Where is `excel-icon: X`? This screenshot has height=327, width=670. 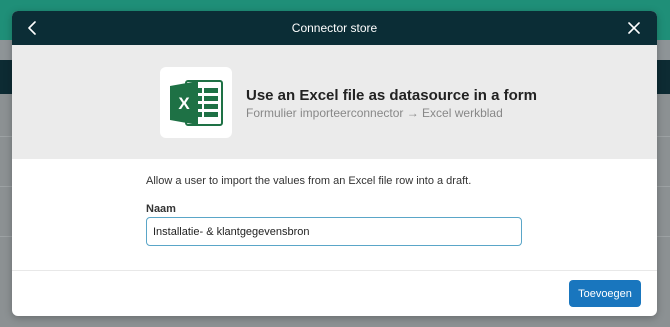
excel-icon: X is located at coordinates (196, 102).